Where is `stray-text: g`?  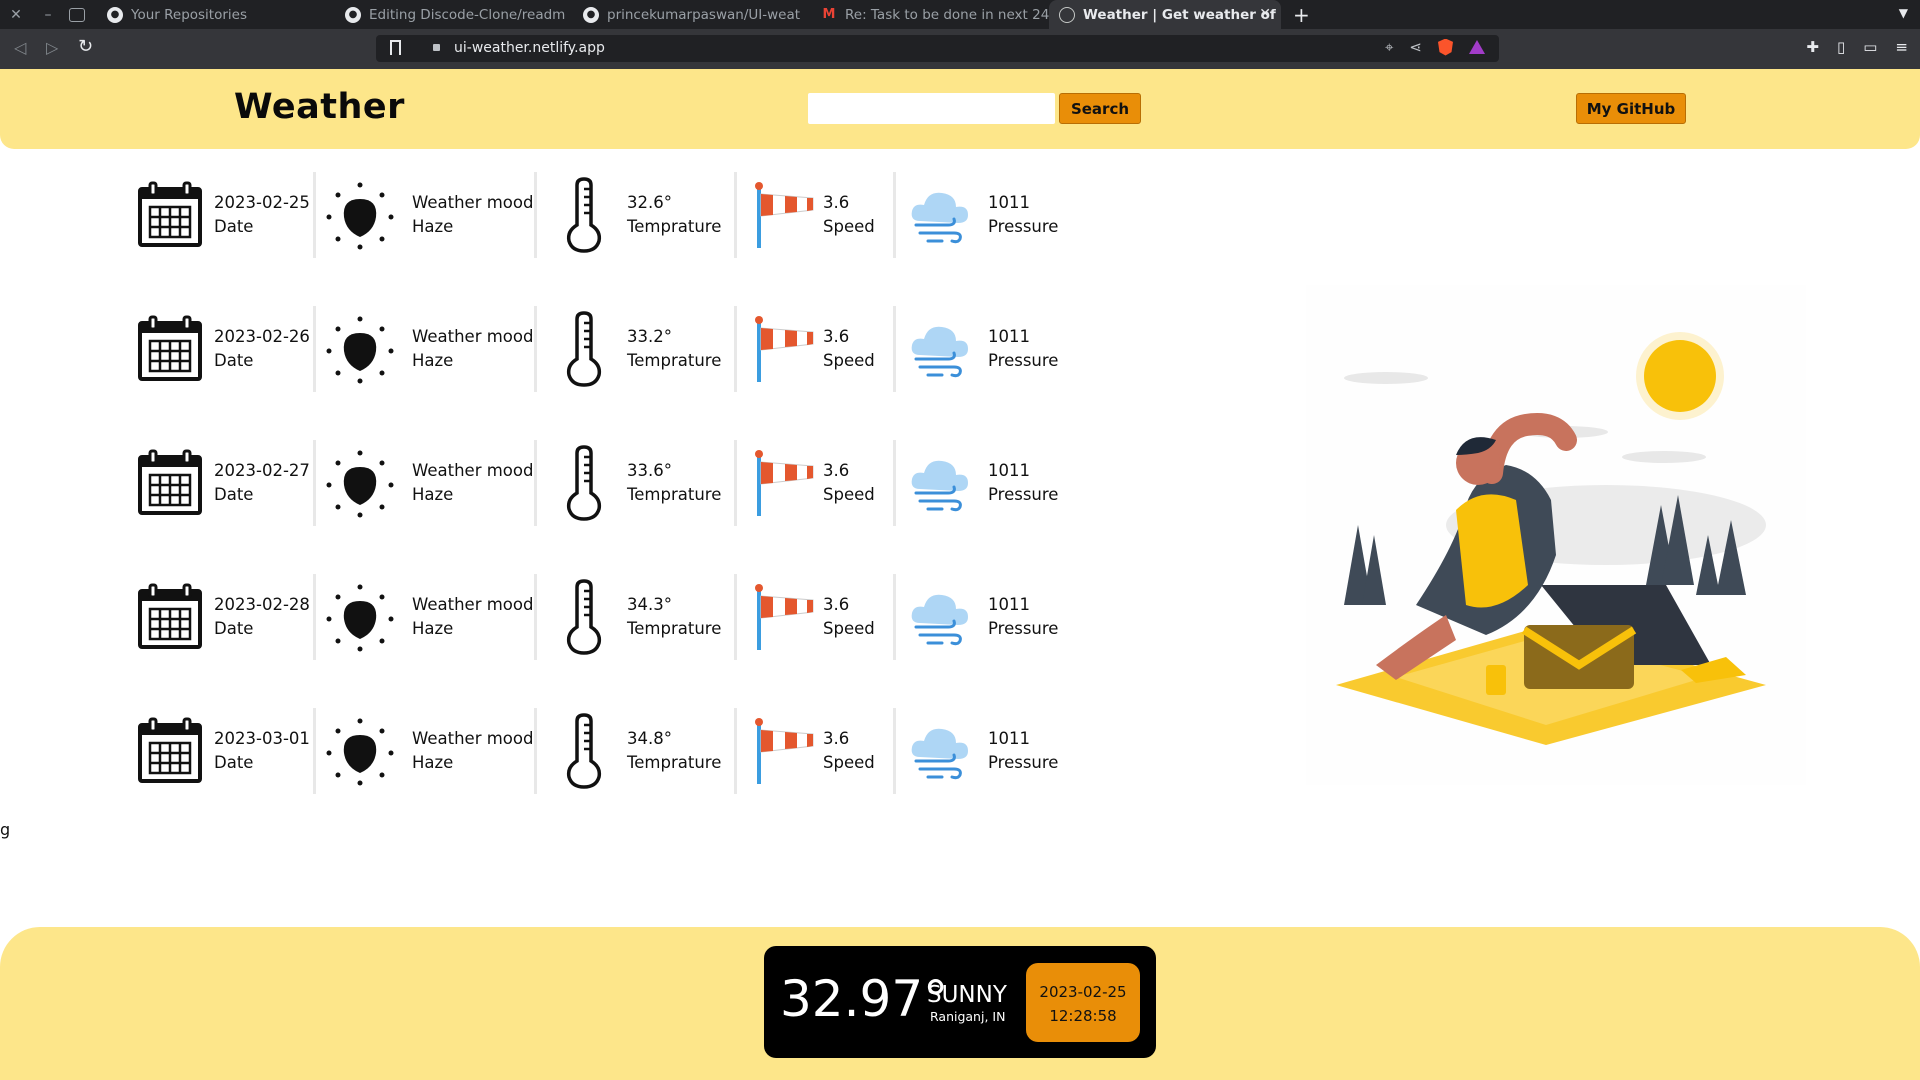 stray-text: g is located at coordinates (5, 829).